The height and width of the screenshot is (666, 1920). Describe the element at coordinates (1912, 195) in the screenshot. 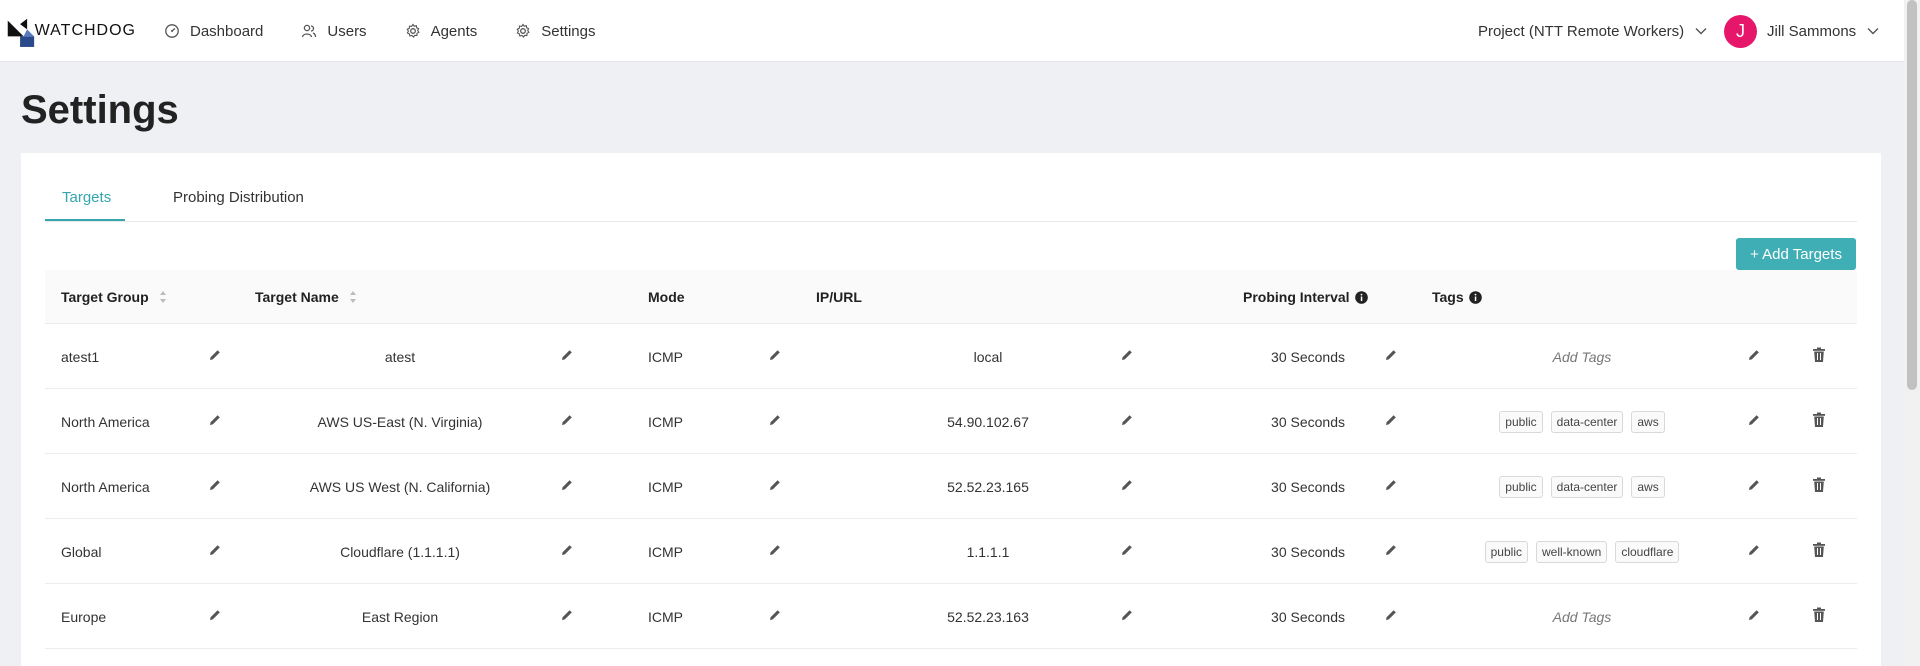

I see `scrollbar-thumb` at that location.